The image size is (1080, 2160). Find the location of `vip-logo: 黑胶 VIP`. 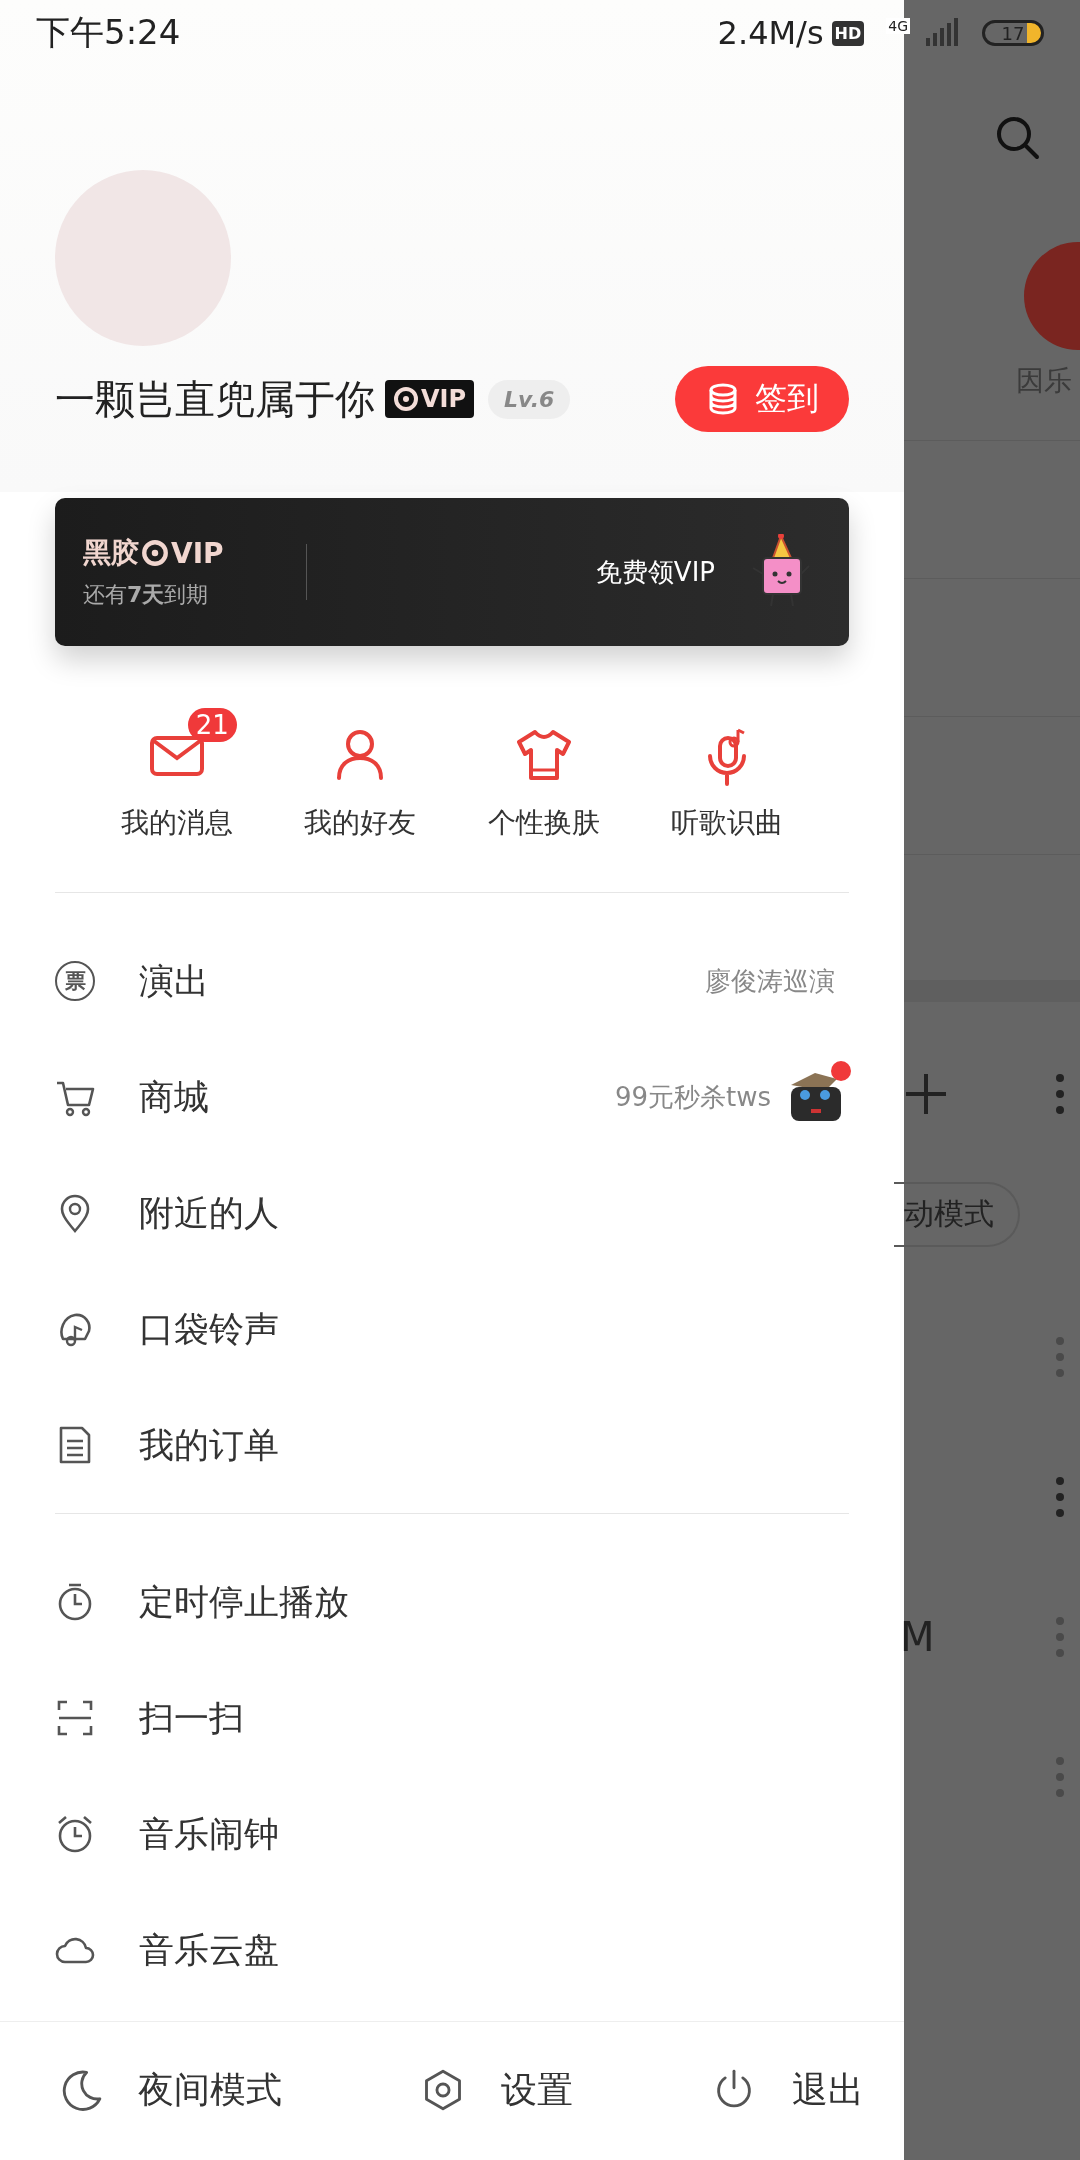

vip-logo: 黑胶 VIP is located at coordinates (153, 553).